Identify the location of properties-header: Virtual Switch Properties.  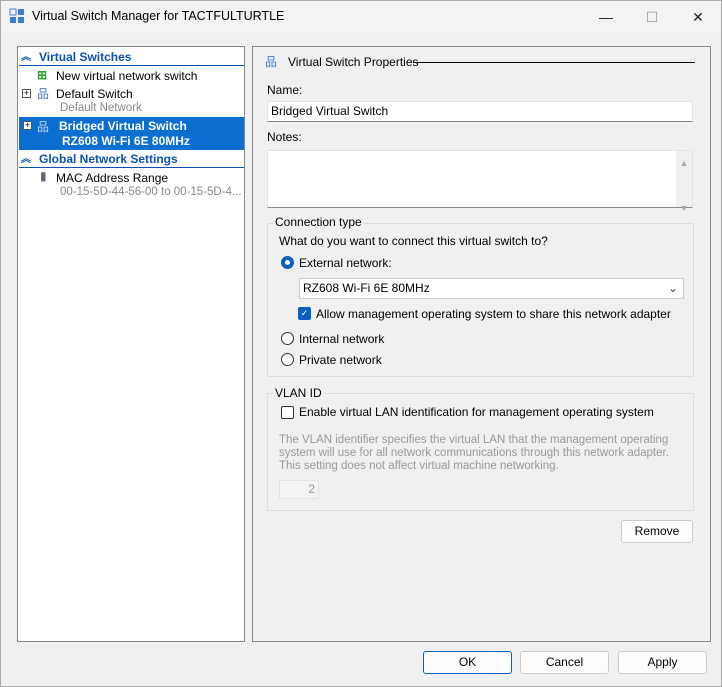
(353, 62).